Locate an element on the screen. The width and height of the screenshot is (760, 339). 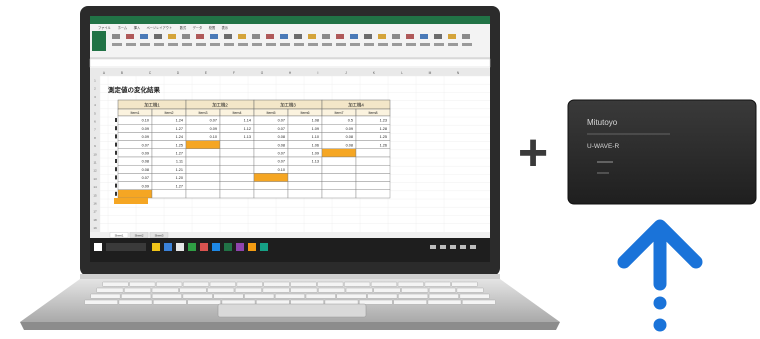
ribbon-tab: ホーム is located at coordinates (122, 27).